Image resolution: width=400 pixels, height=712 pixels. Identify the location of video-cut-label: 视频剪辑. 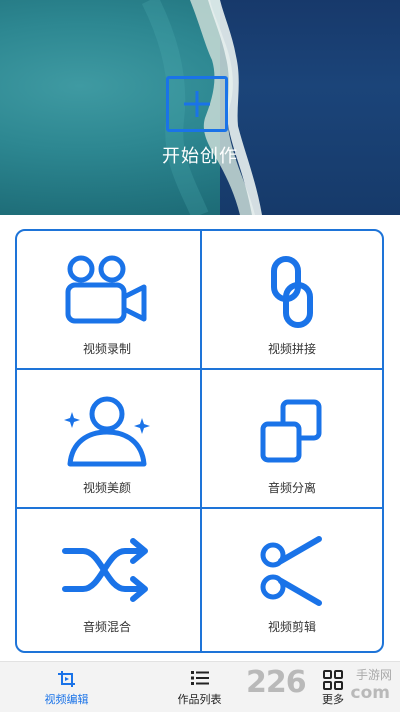
(291, 627).